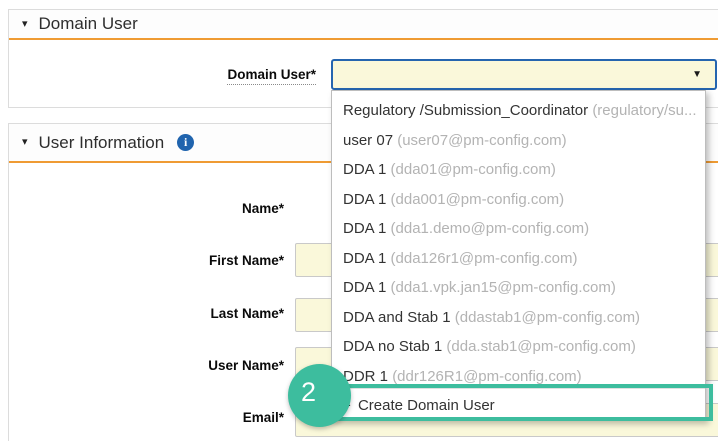 This screenshot has height=441, width=718. Describe the element at coordinates (262, 208) in the screenshot. I see `name-field-label: Name*` at that location.